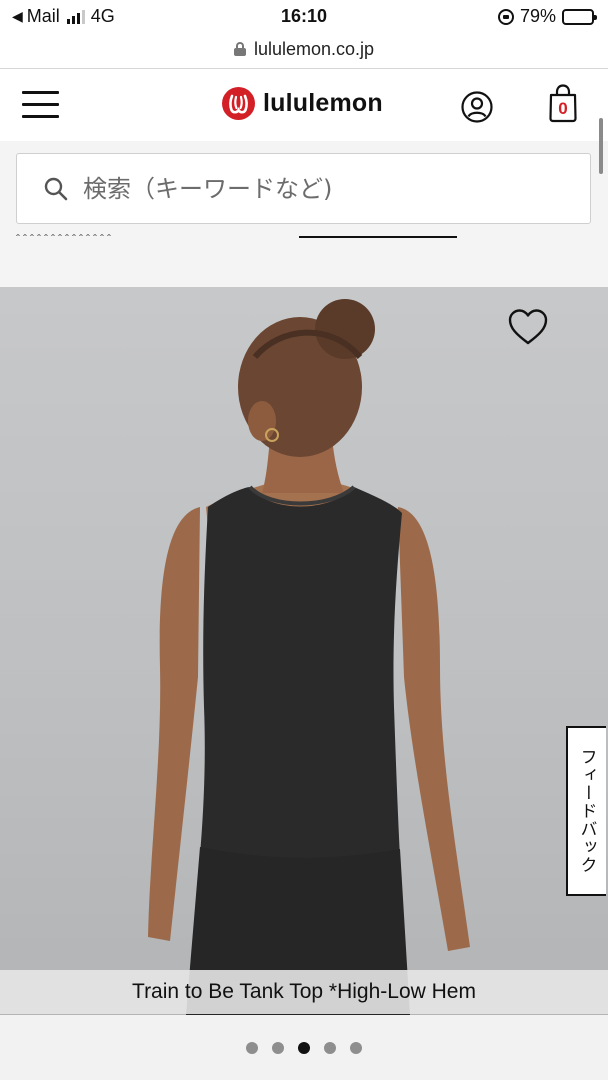 The image size is (608, 1080). Describe the element at coordinates (477, 107) in the screenshot. I see `account-icon` at that location.